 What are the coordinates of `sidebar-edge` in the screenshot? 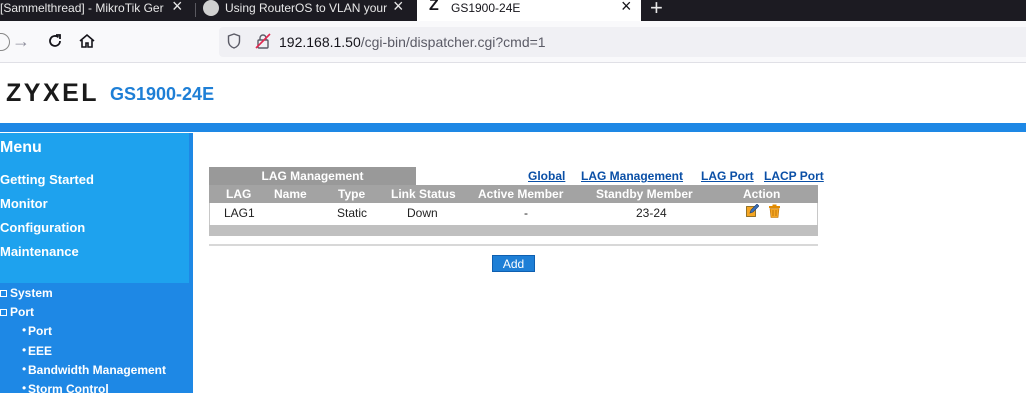 It's located at (191, 208).